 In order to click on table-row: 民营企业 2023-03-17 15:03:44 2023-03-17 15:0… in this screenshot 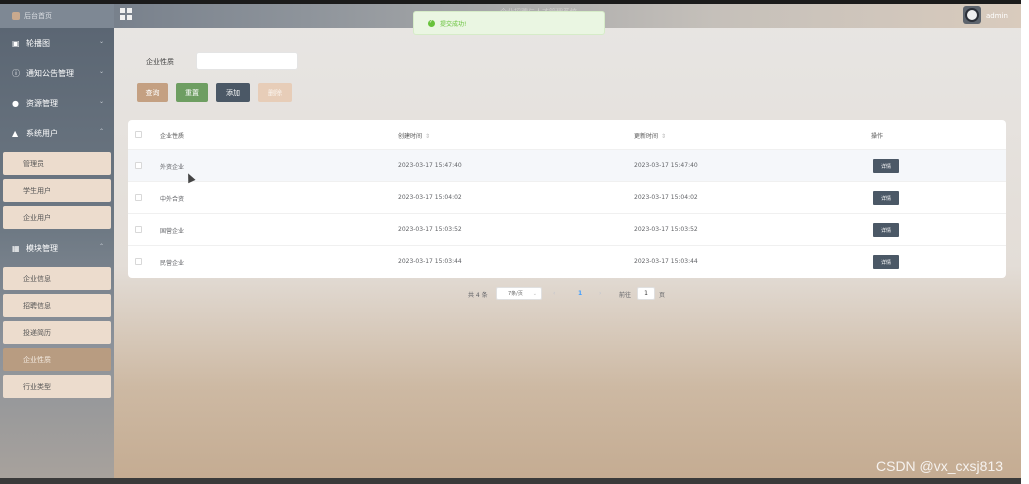, I will do `click(567, 262)`.